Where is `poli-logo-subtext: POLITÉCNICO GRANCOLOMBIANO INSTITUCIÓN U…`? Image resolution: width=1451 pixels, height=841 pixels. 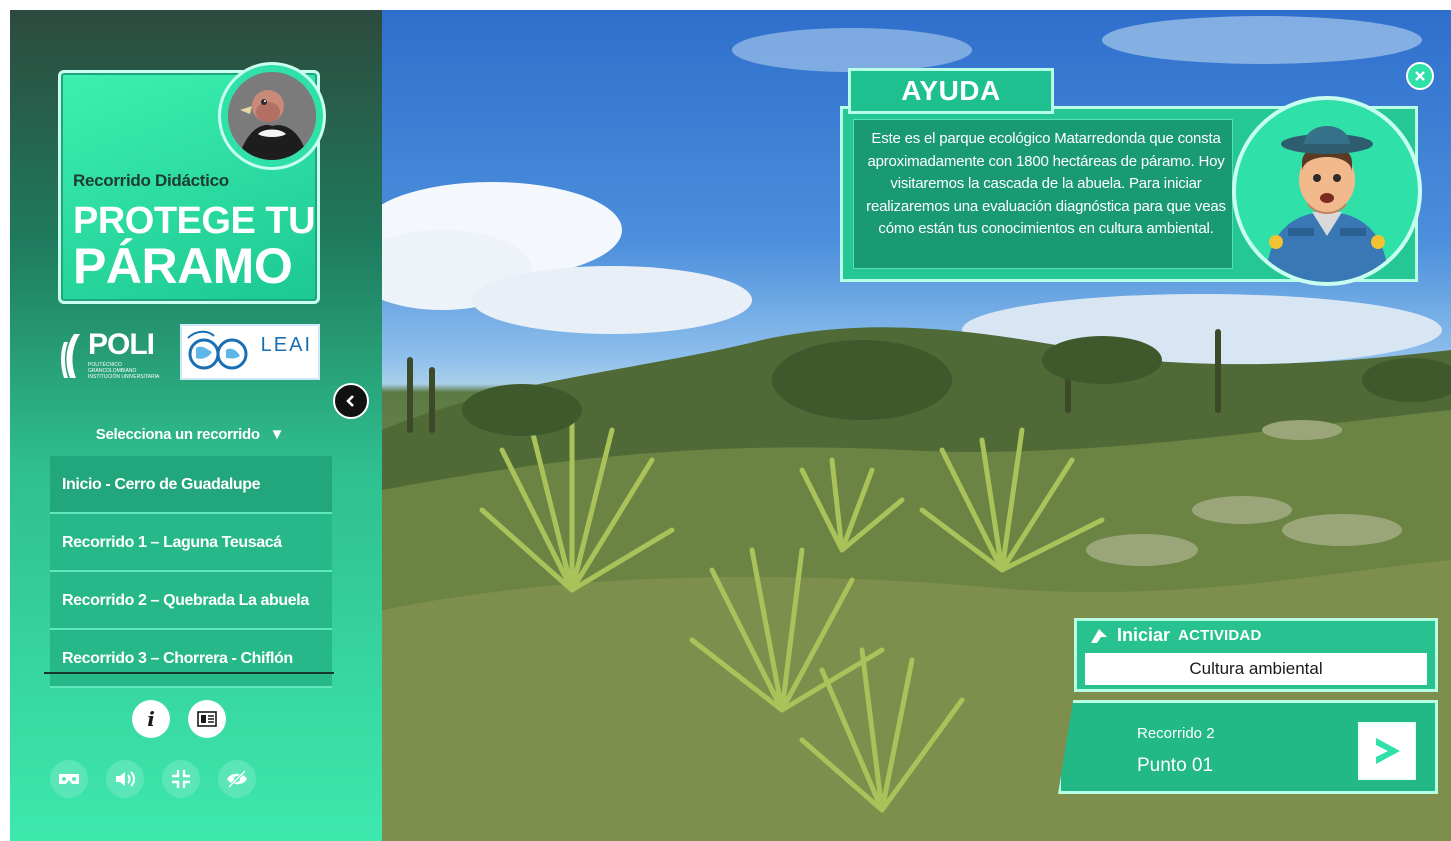 poli-logo-subtext: POLITÉCNICO GRANCOLOMBIANO INSTITUCIÓN U… is located at coordinates (124, 371).